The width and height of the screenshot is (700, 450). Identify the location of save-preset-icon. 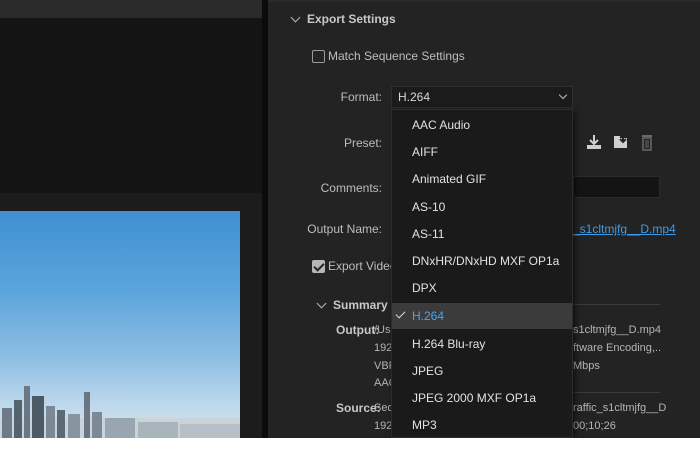
(594, 142).